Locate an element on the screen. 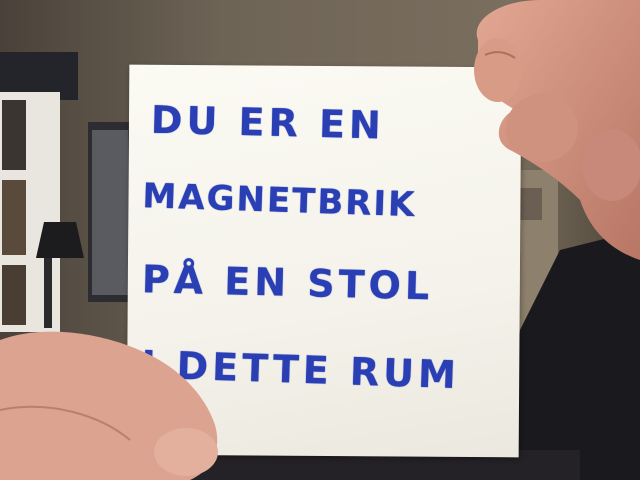 The image size is (640, 480). right-finger is located at coordinates (542, 128).